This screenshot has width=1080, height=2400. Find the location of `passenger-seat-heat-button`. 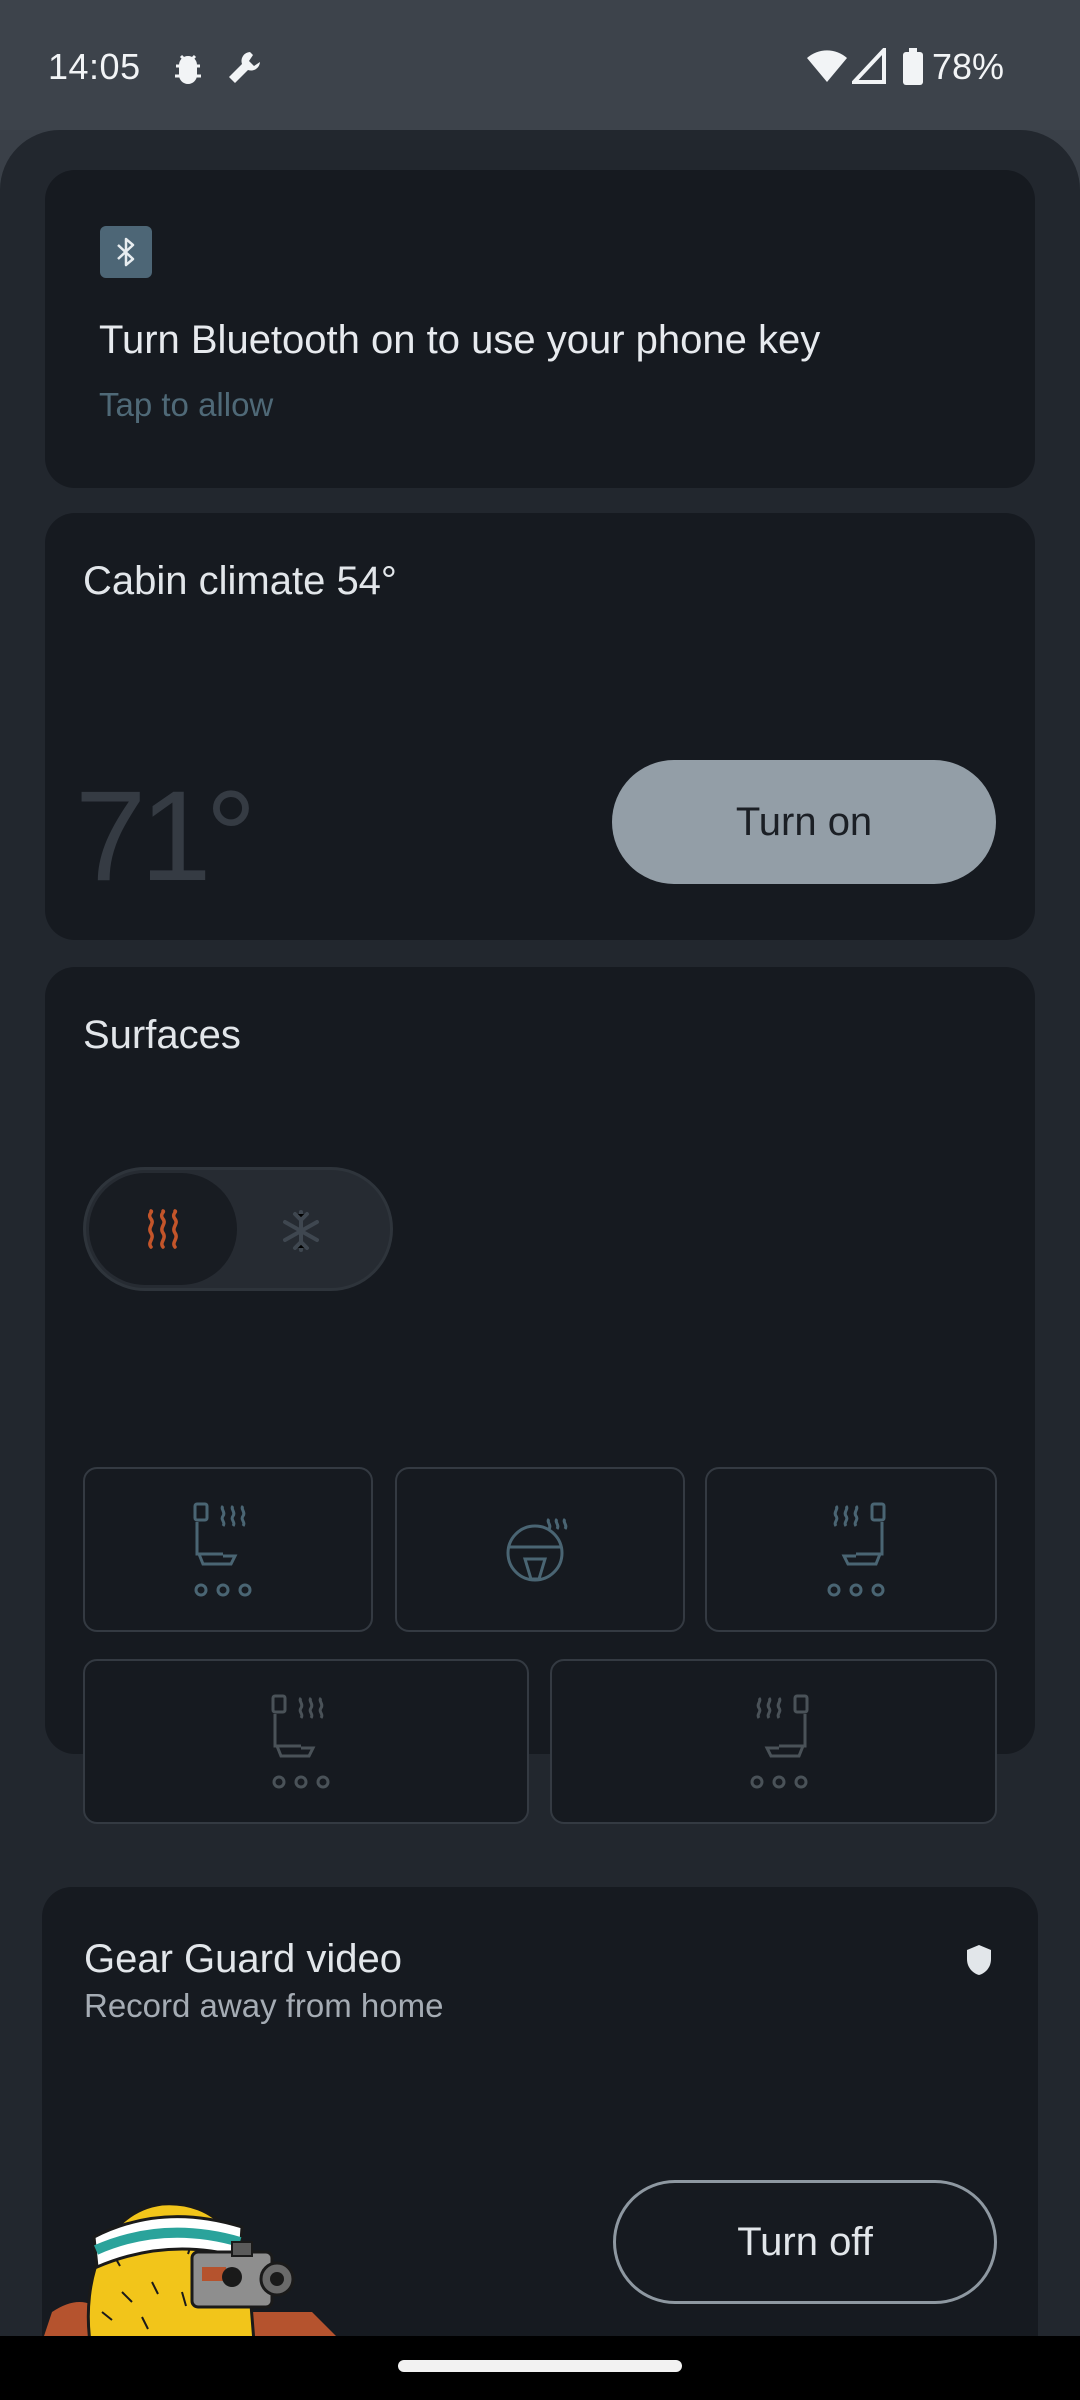

passenger-seat-heat-button is located at coordinates (851, 1549).